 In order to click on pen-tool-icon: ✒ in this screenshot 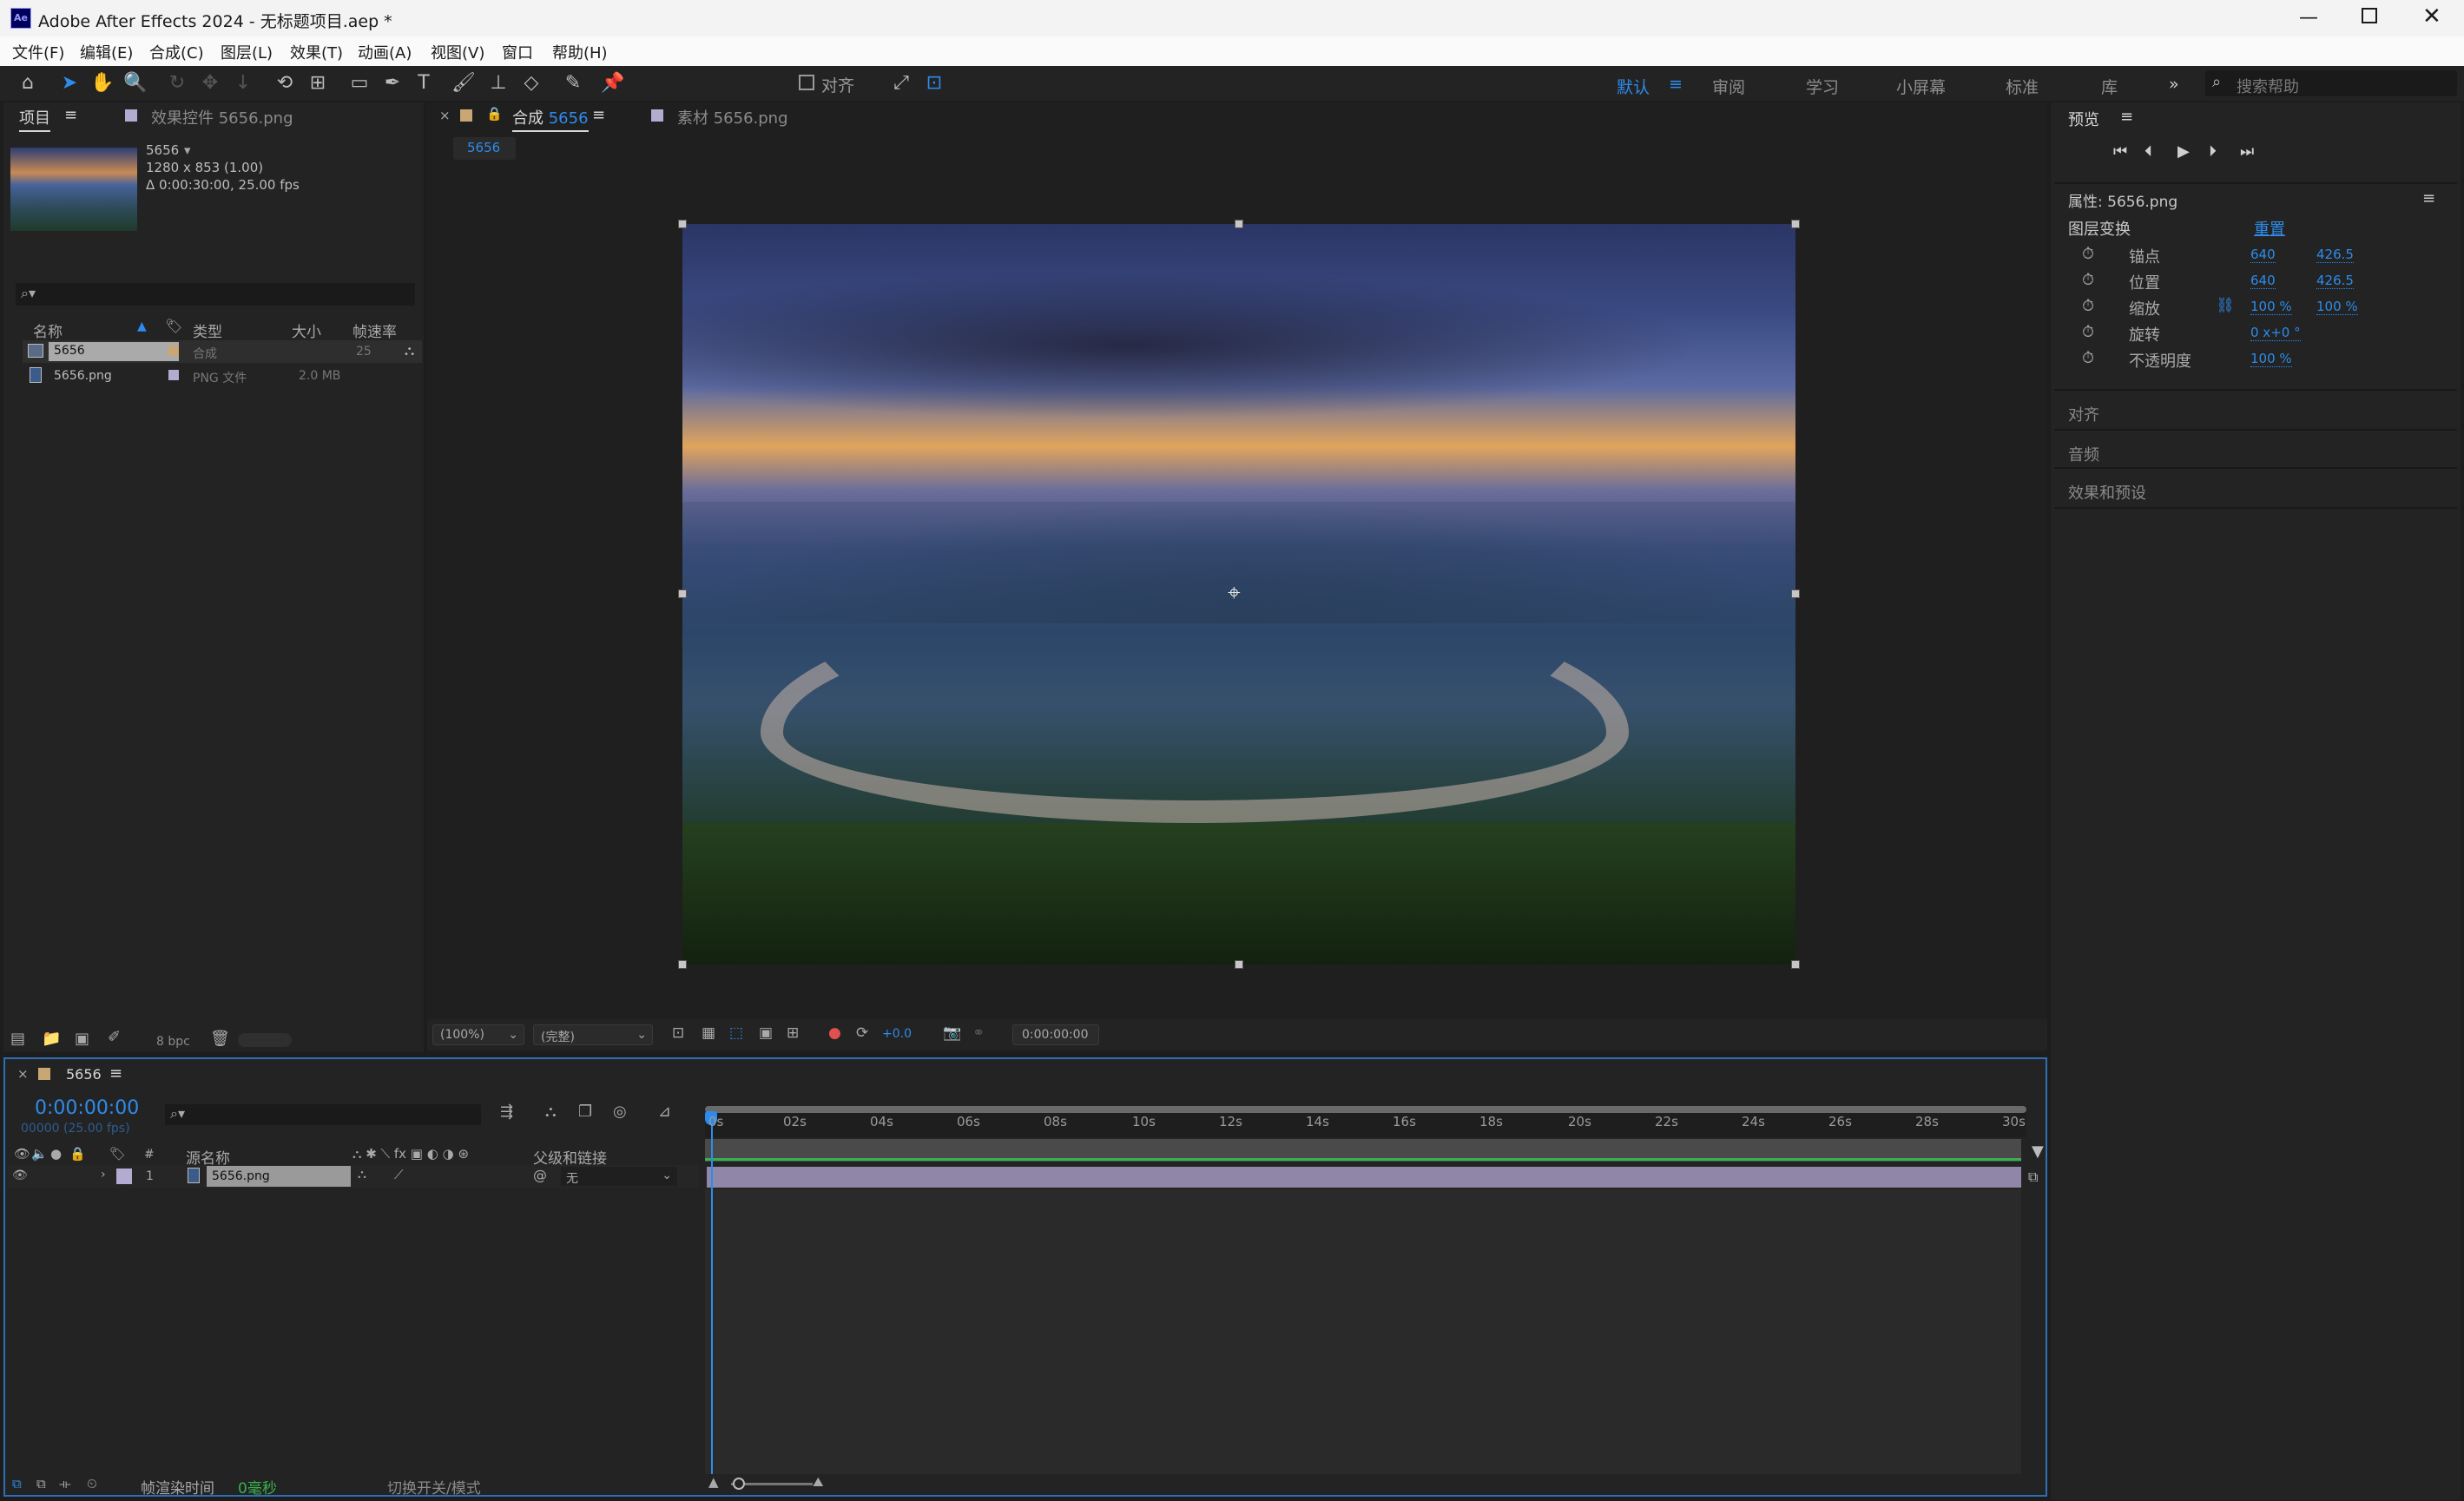, I will do `click(392, 83)`.